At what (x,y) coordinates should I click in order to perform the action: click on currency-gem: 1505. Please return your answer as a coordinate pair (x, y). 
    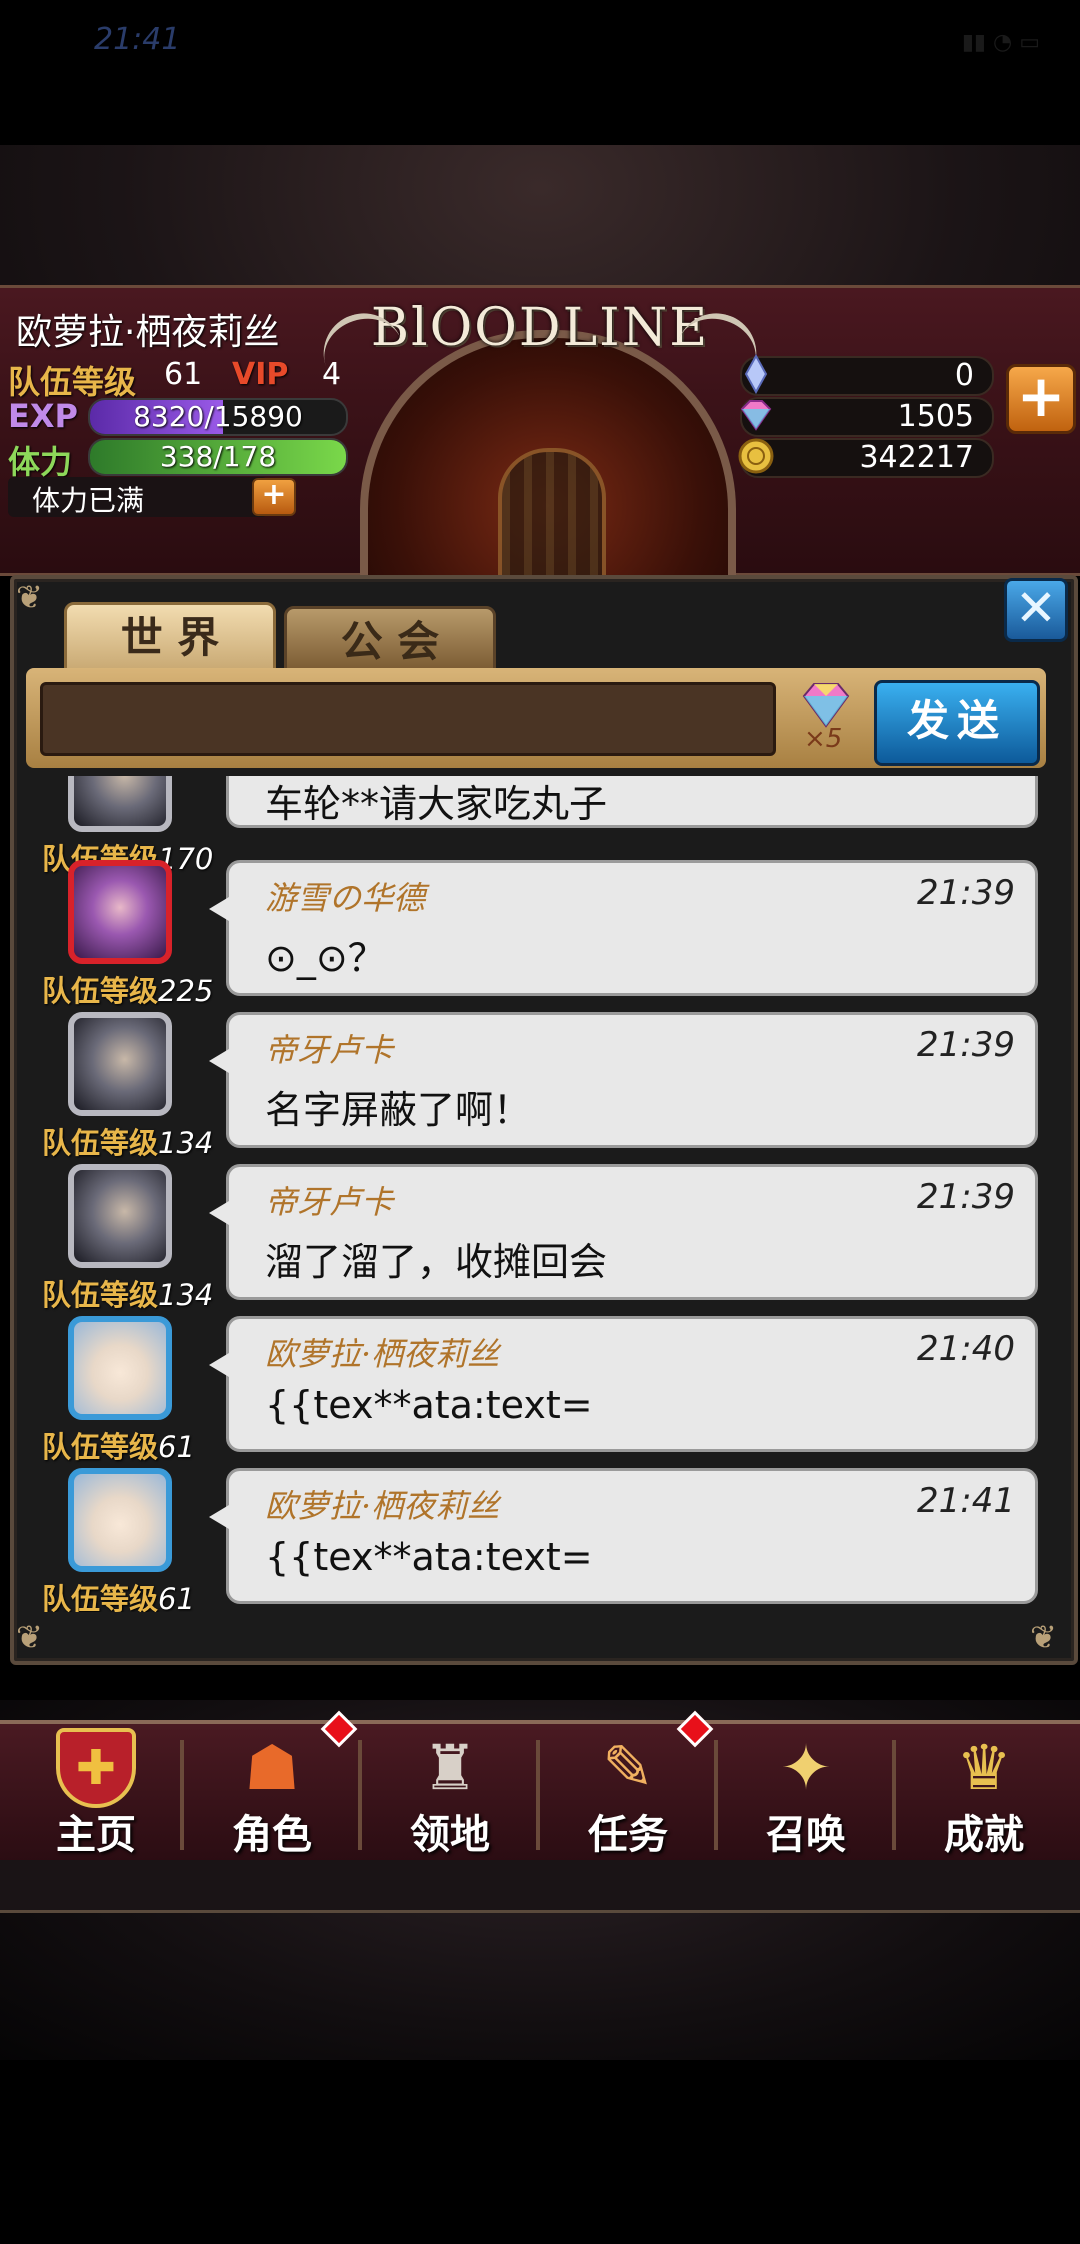
    Looking at the image, I should click on (867, 417).